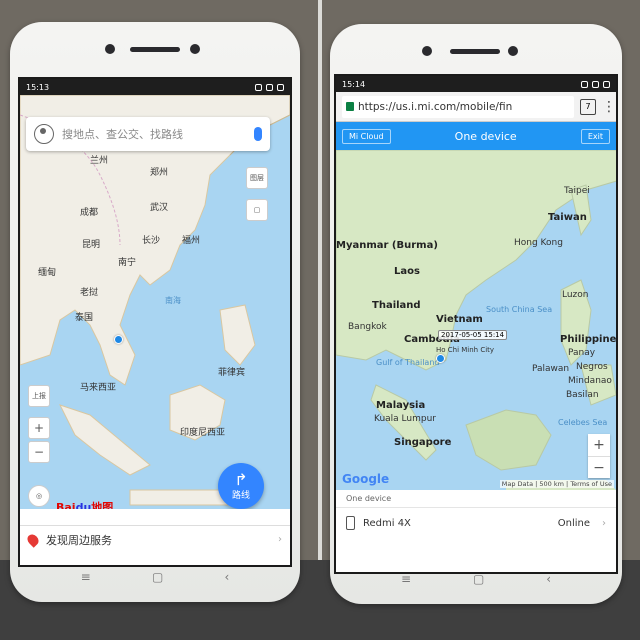 The image size is (640, 640). I want to click on map-label: Thailand, so click(396, 305).